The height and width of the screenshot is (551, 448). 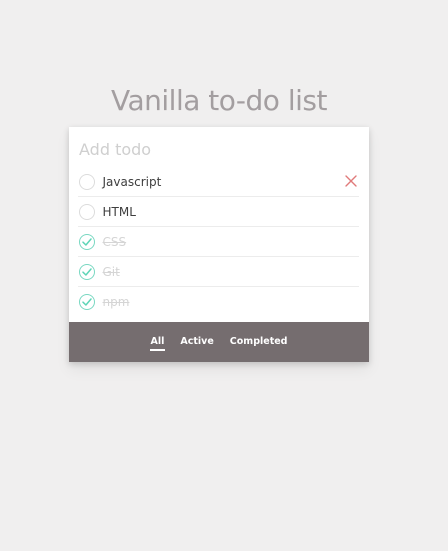 What do you see at coordinates (132, 182) in the screenshot?
I see `todo-label: Javascript` at bounding box center [132, 182].